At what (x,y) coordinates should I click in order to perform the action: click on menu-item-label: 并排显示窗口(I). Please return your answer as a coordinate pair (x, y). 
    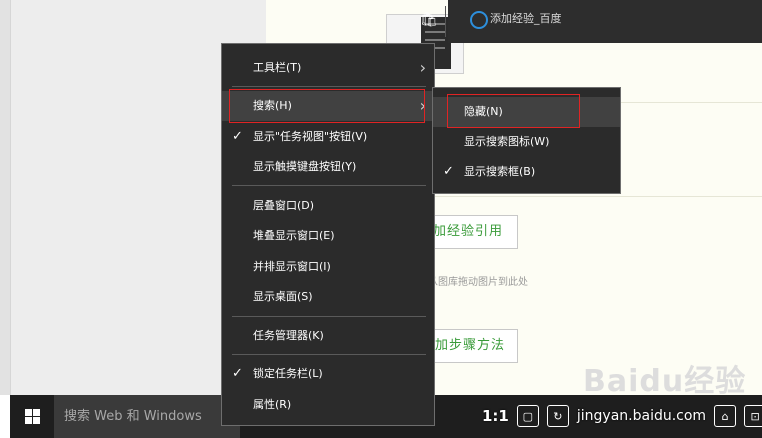
    Looking at the image, I should click on (292, 266).